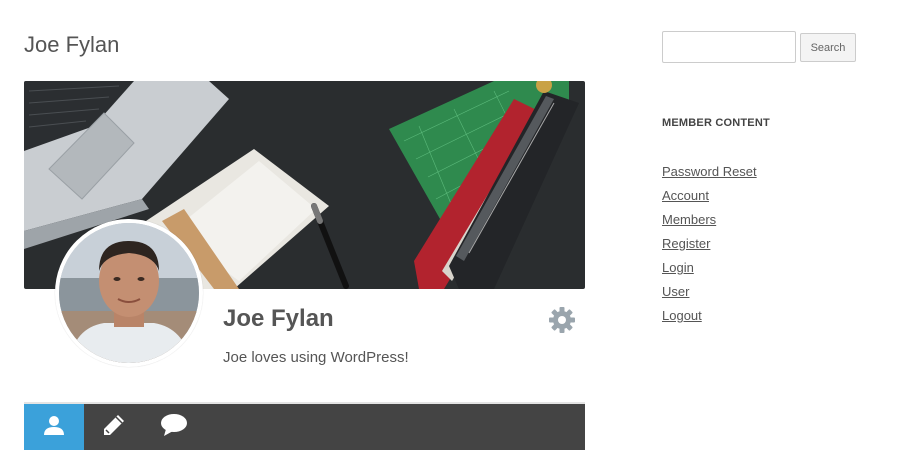 The image size is (917, 468). What do you see at coordinates (729, 47) in the screenshot?
I see `search-input` at bounding box center [729, 47].